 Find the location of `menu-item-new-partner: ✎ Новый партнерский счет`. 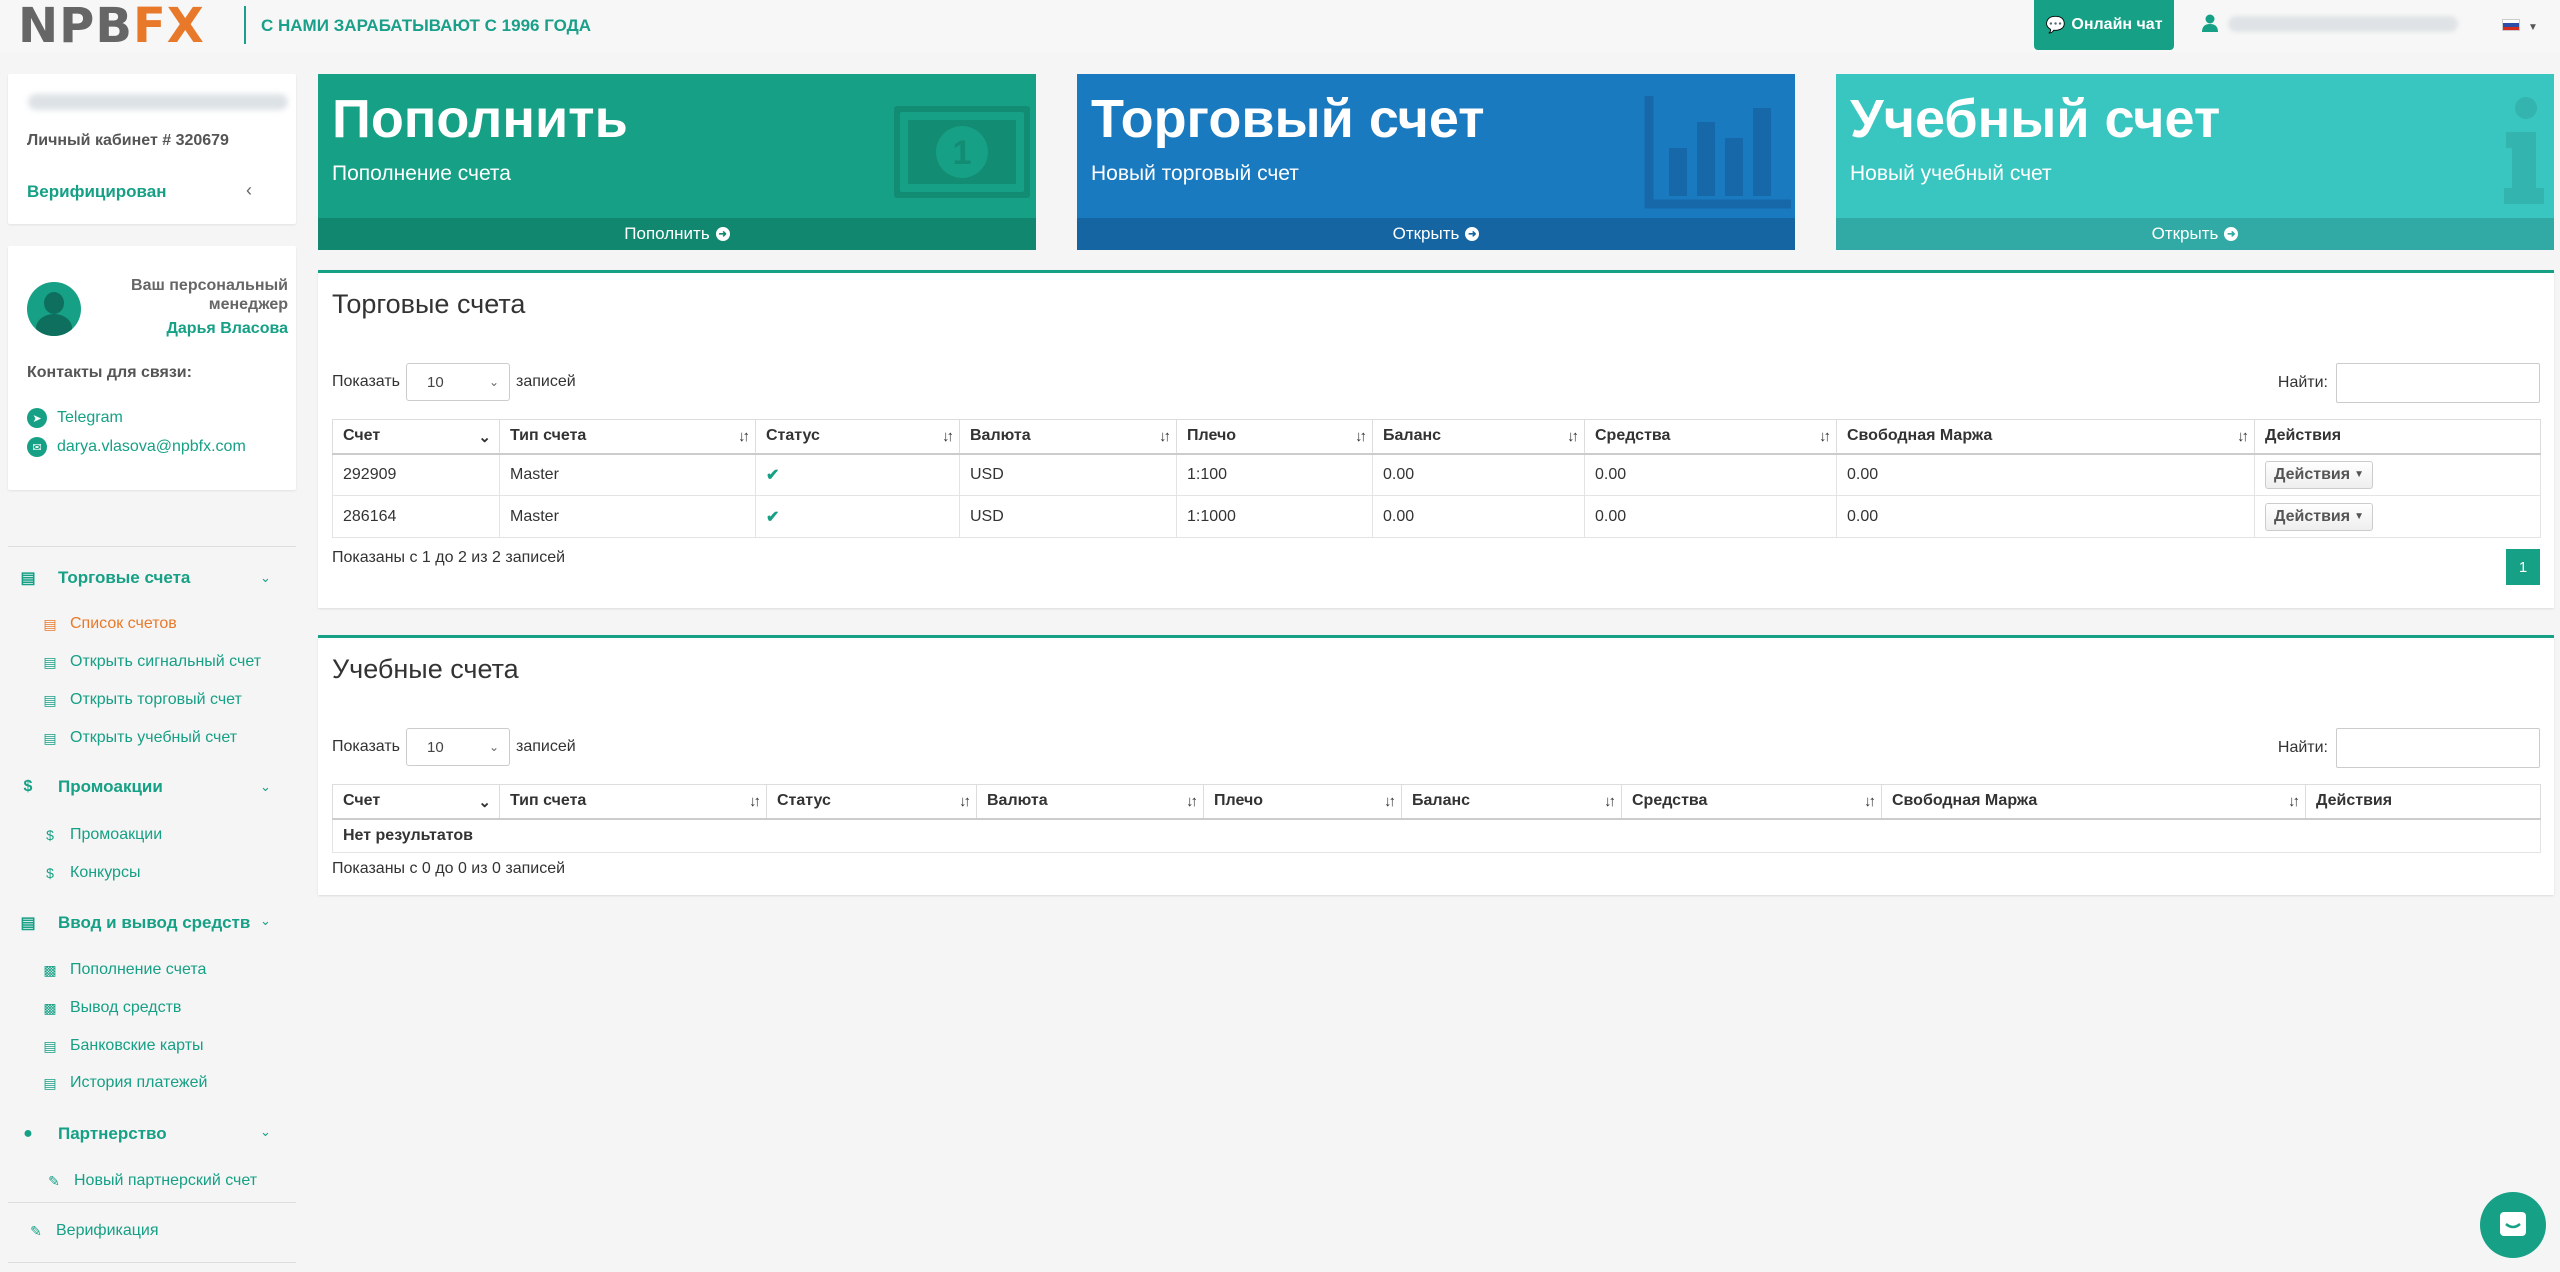

menu-item-new-partner: ✎ Новый партнерский счет is located at coordinates (150, 1181).